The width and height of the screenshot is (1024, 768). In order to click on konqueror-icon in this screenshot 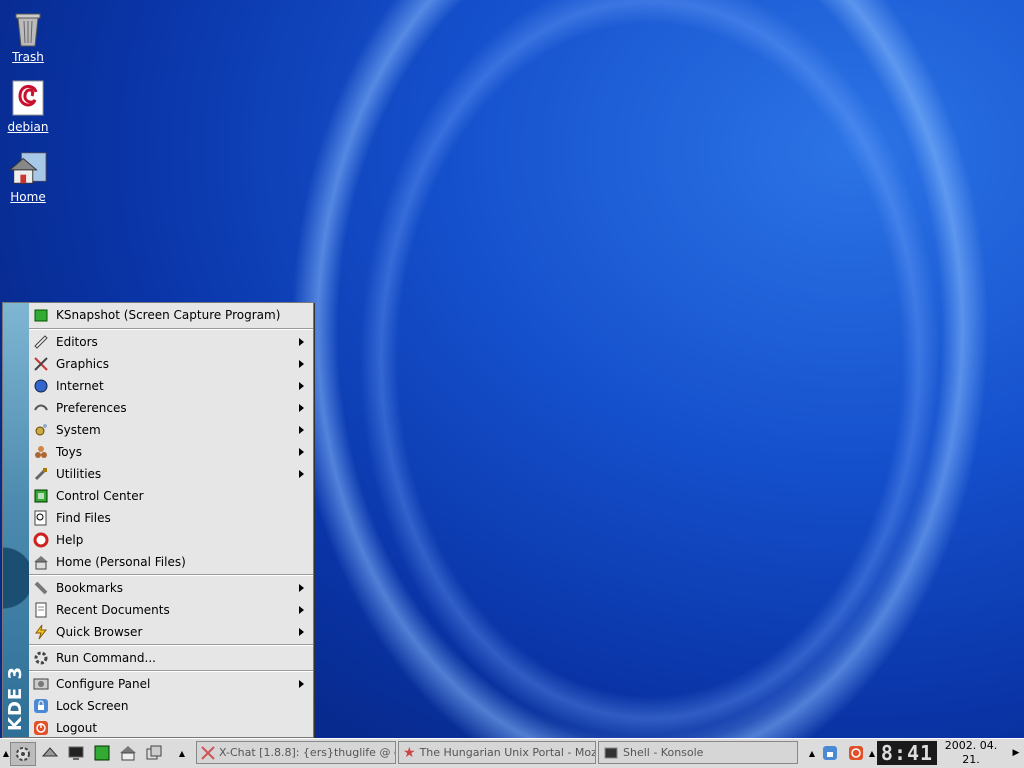, I will do `click(50, 752)`.